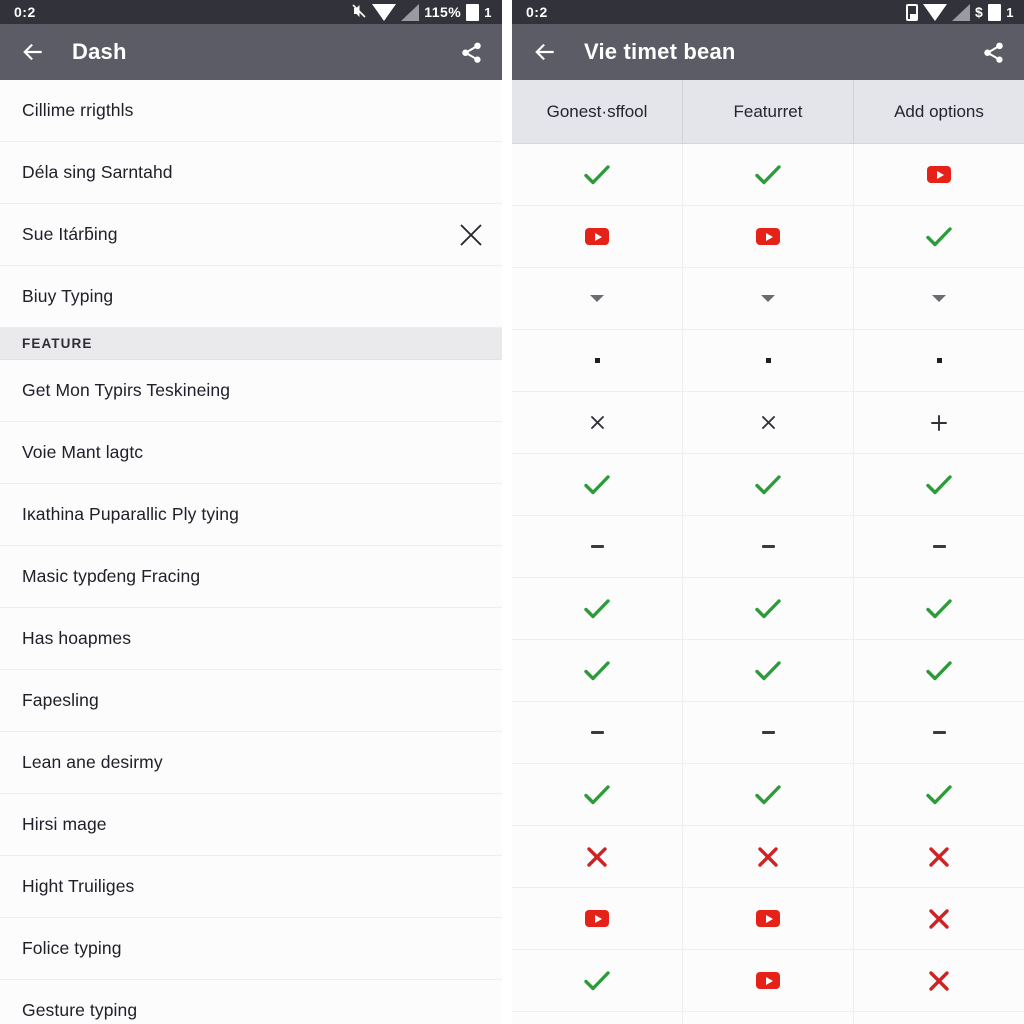 The height and width of the screenshot is (1024, 1024). What do you see at coordinates (959, 12) in the screenshot?
I see `right-status-icons: $ 1` at bounding box center [959, 12].